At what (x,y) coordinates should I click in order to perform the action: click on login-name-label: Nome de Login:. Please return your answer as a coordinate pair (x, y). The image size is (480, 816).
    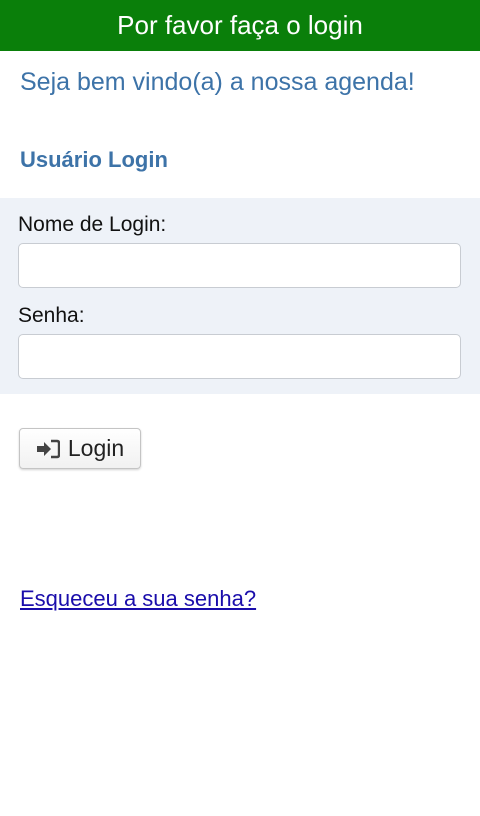
    Looking at the image, I should click on (92, 224).